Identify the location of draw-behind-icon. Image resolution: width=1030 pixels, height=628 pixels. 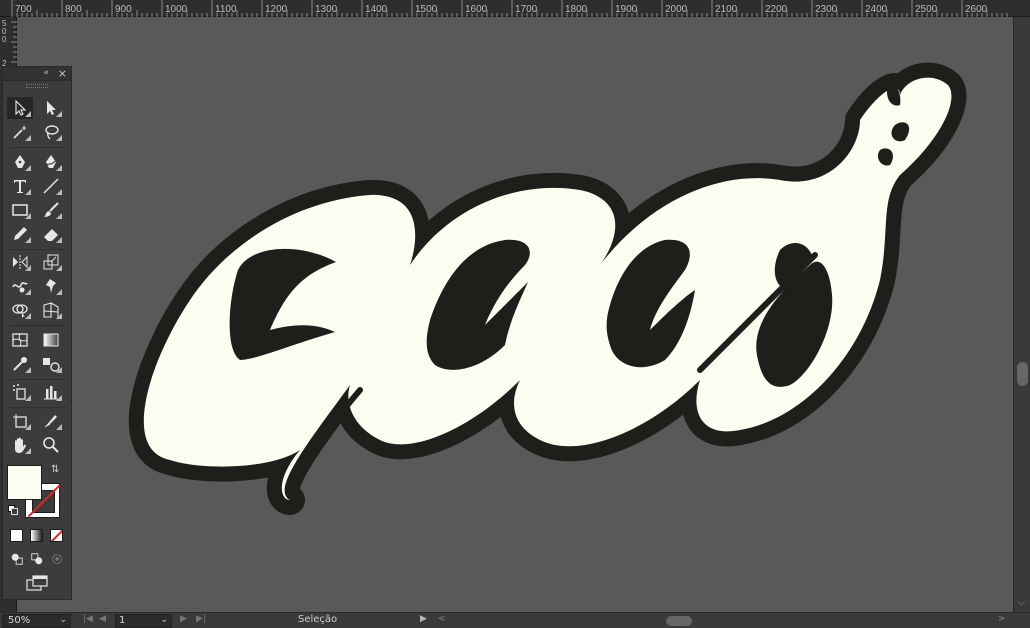
(37, 559).